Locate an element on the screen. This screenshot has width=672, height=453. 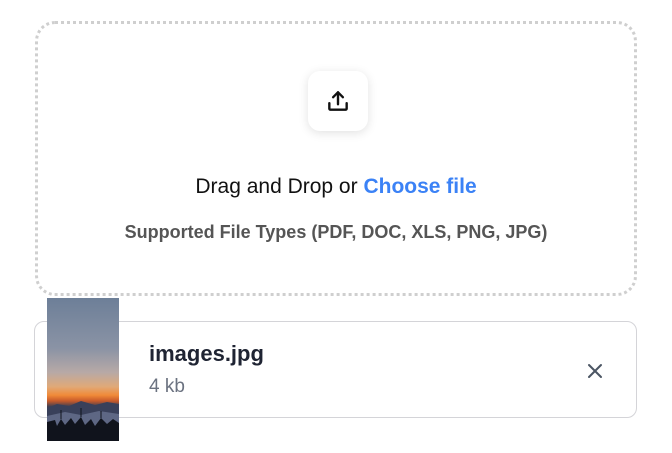
upload-button is located at coordinates (338, 101).